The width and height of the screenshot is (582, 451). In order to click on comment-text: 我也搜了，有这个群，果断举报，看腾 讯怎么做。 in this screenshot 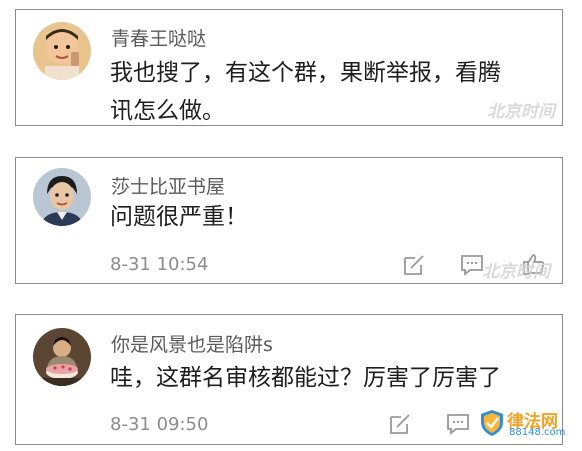, I will do `click(330, 92)`.